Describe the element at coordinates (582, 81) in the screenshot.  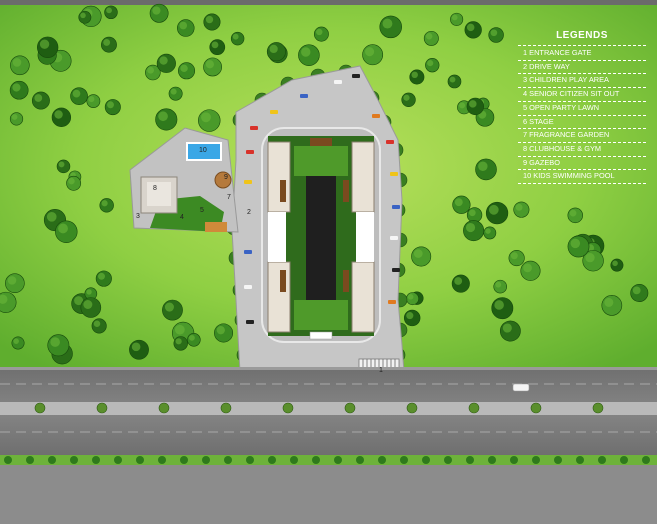
I see `legend-item: 3 CHILDREN PLAY AREA` at that location.